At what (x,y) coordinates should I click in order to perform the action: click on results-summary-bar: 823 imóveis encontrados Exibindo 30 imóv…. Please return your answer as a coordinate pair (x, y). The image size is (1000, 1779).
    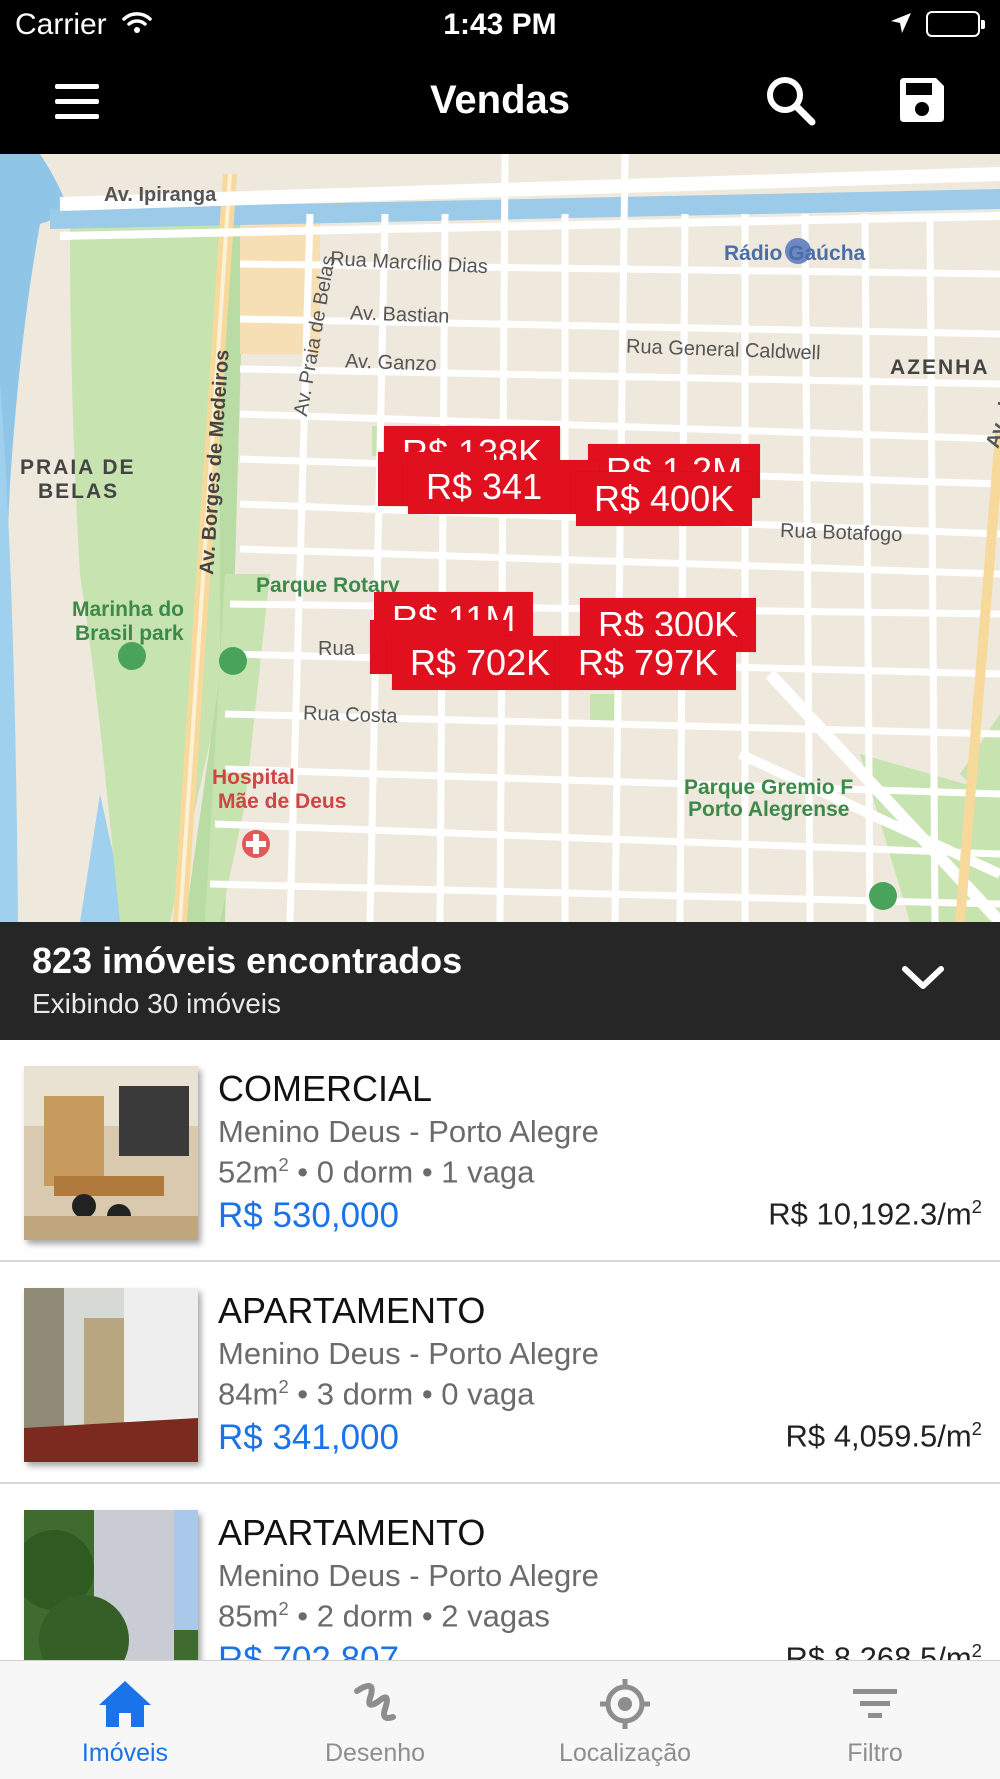
    Looking at the image, I should click on (500, 981).